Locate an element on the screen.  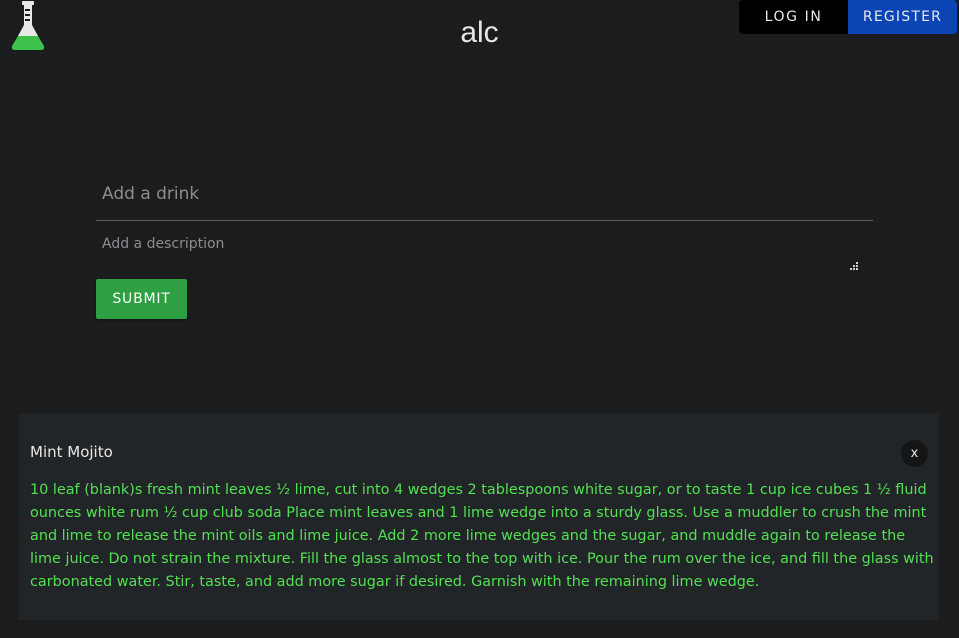
register-button: REGISTER is located at coordinates (902, 17).